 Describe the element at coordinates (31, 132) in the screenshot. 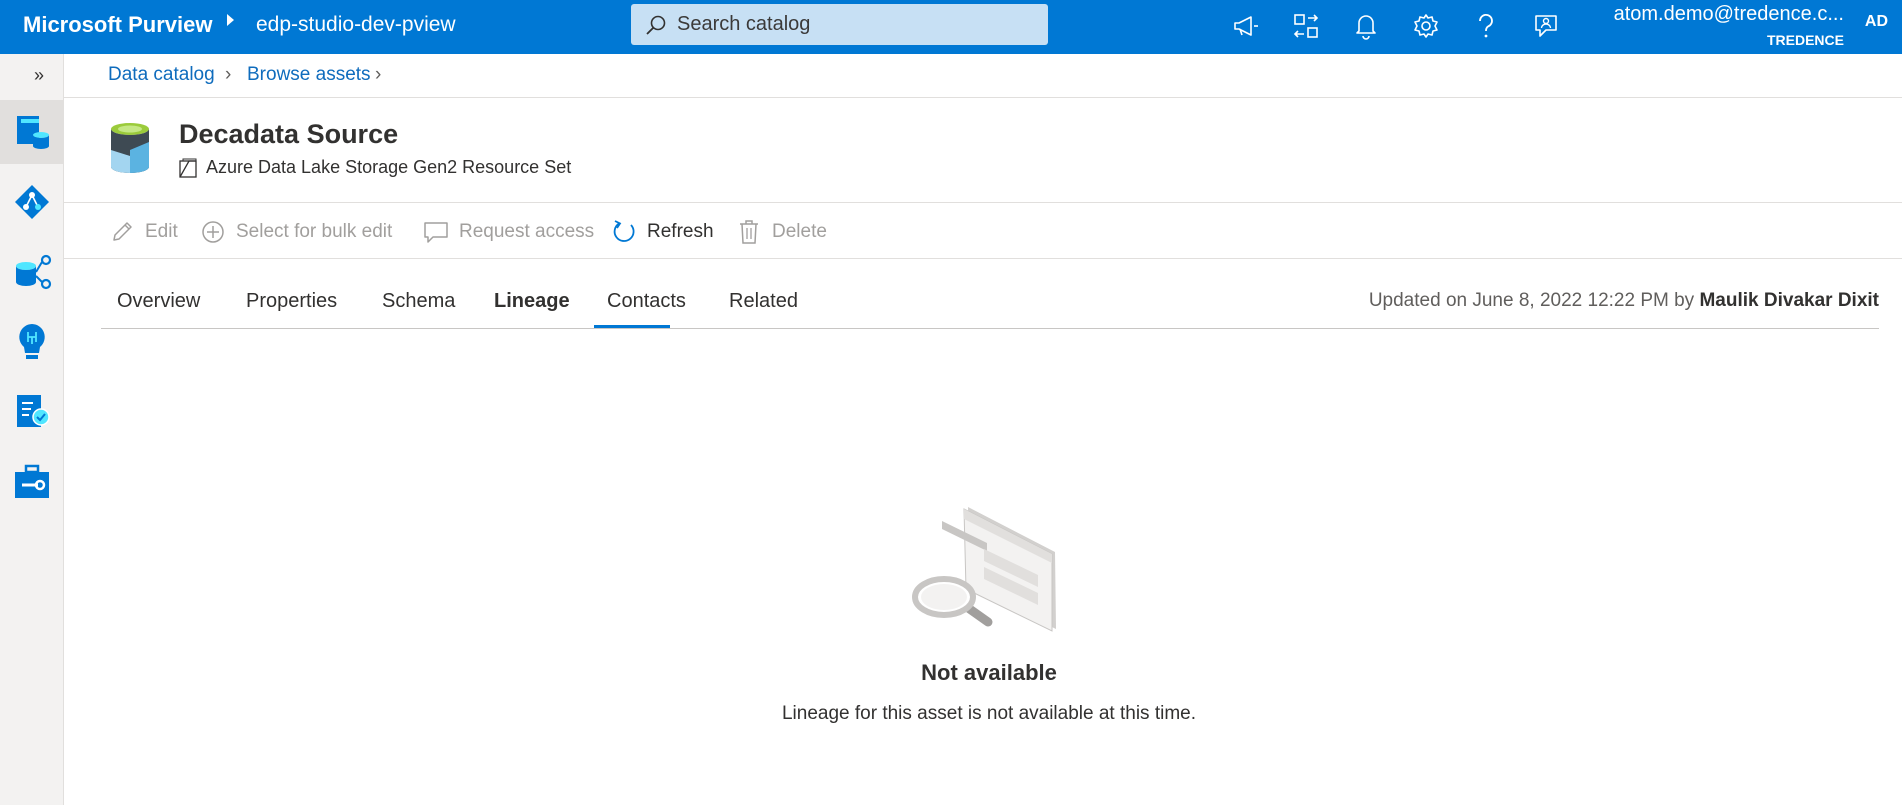

I see `data-catalog-icon` at that location.